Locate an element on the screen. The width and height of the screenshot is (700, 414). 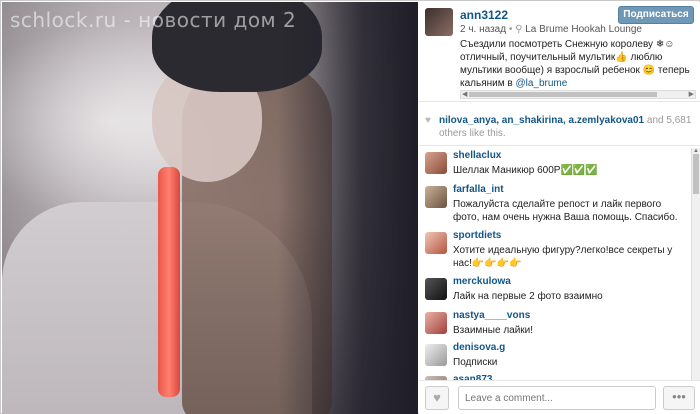
scroll-left-icon: ◀ is located at coordinates (464, 94).